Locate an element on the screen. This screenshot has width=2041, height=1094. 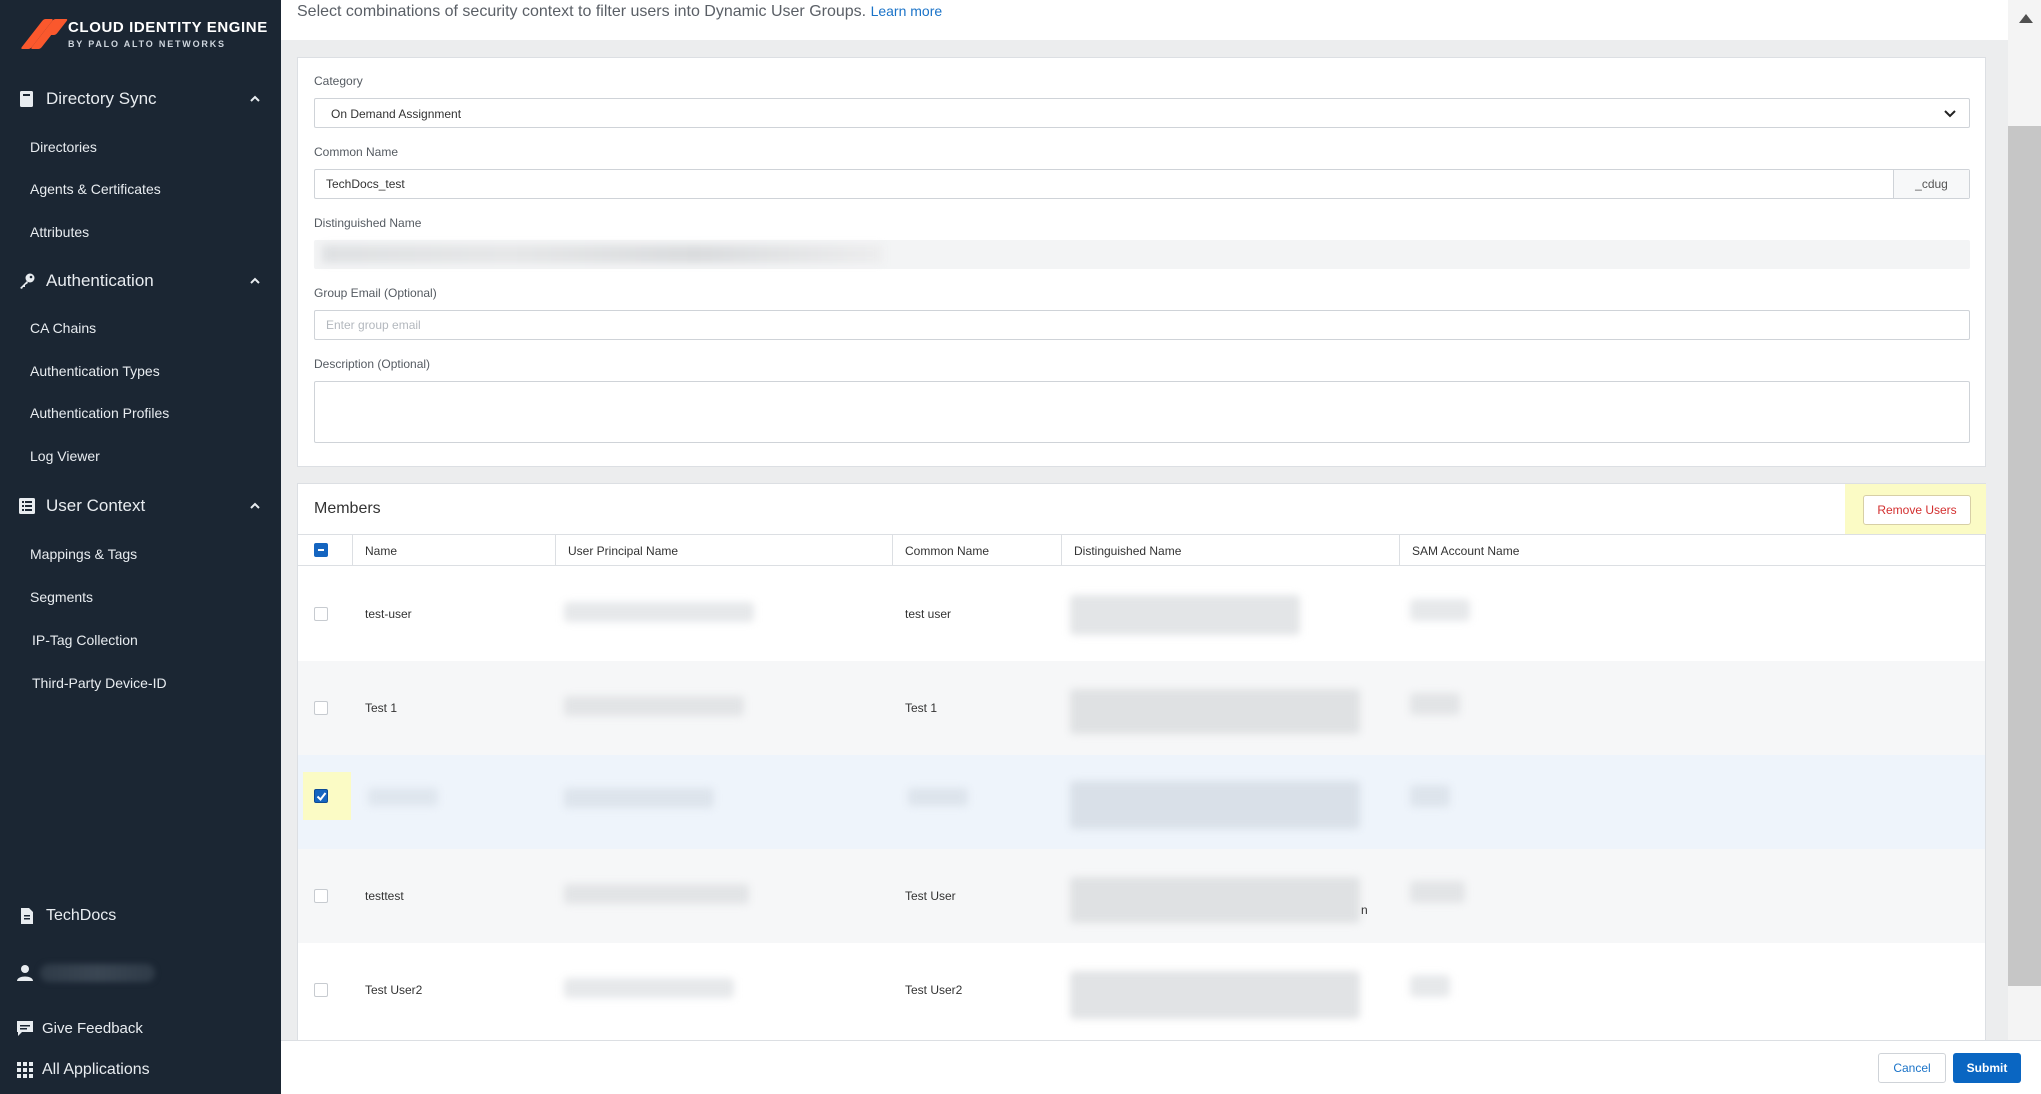
sidebar-item-agents-certificates: Agents & Certificates is located at coordinates (95, 189).